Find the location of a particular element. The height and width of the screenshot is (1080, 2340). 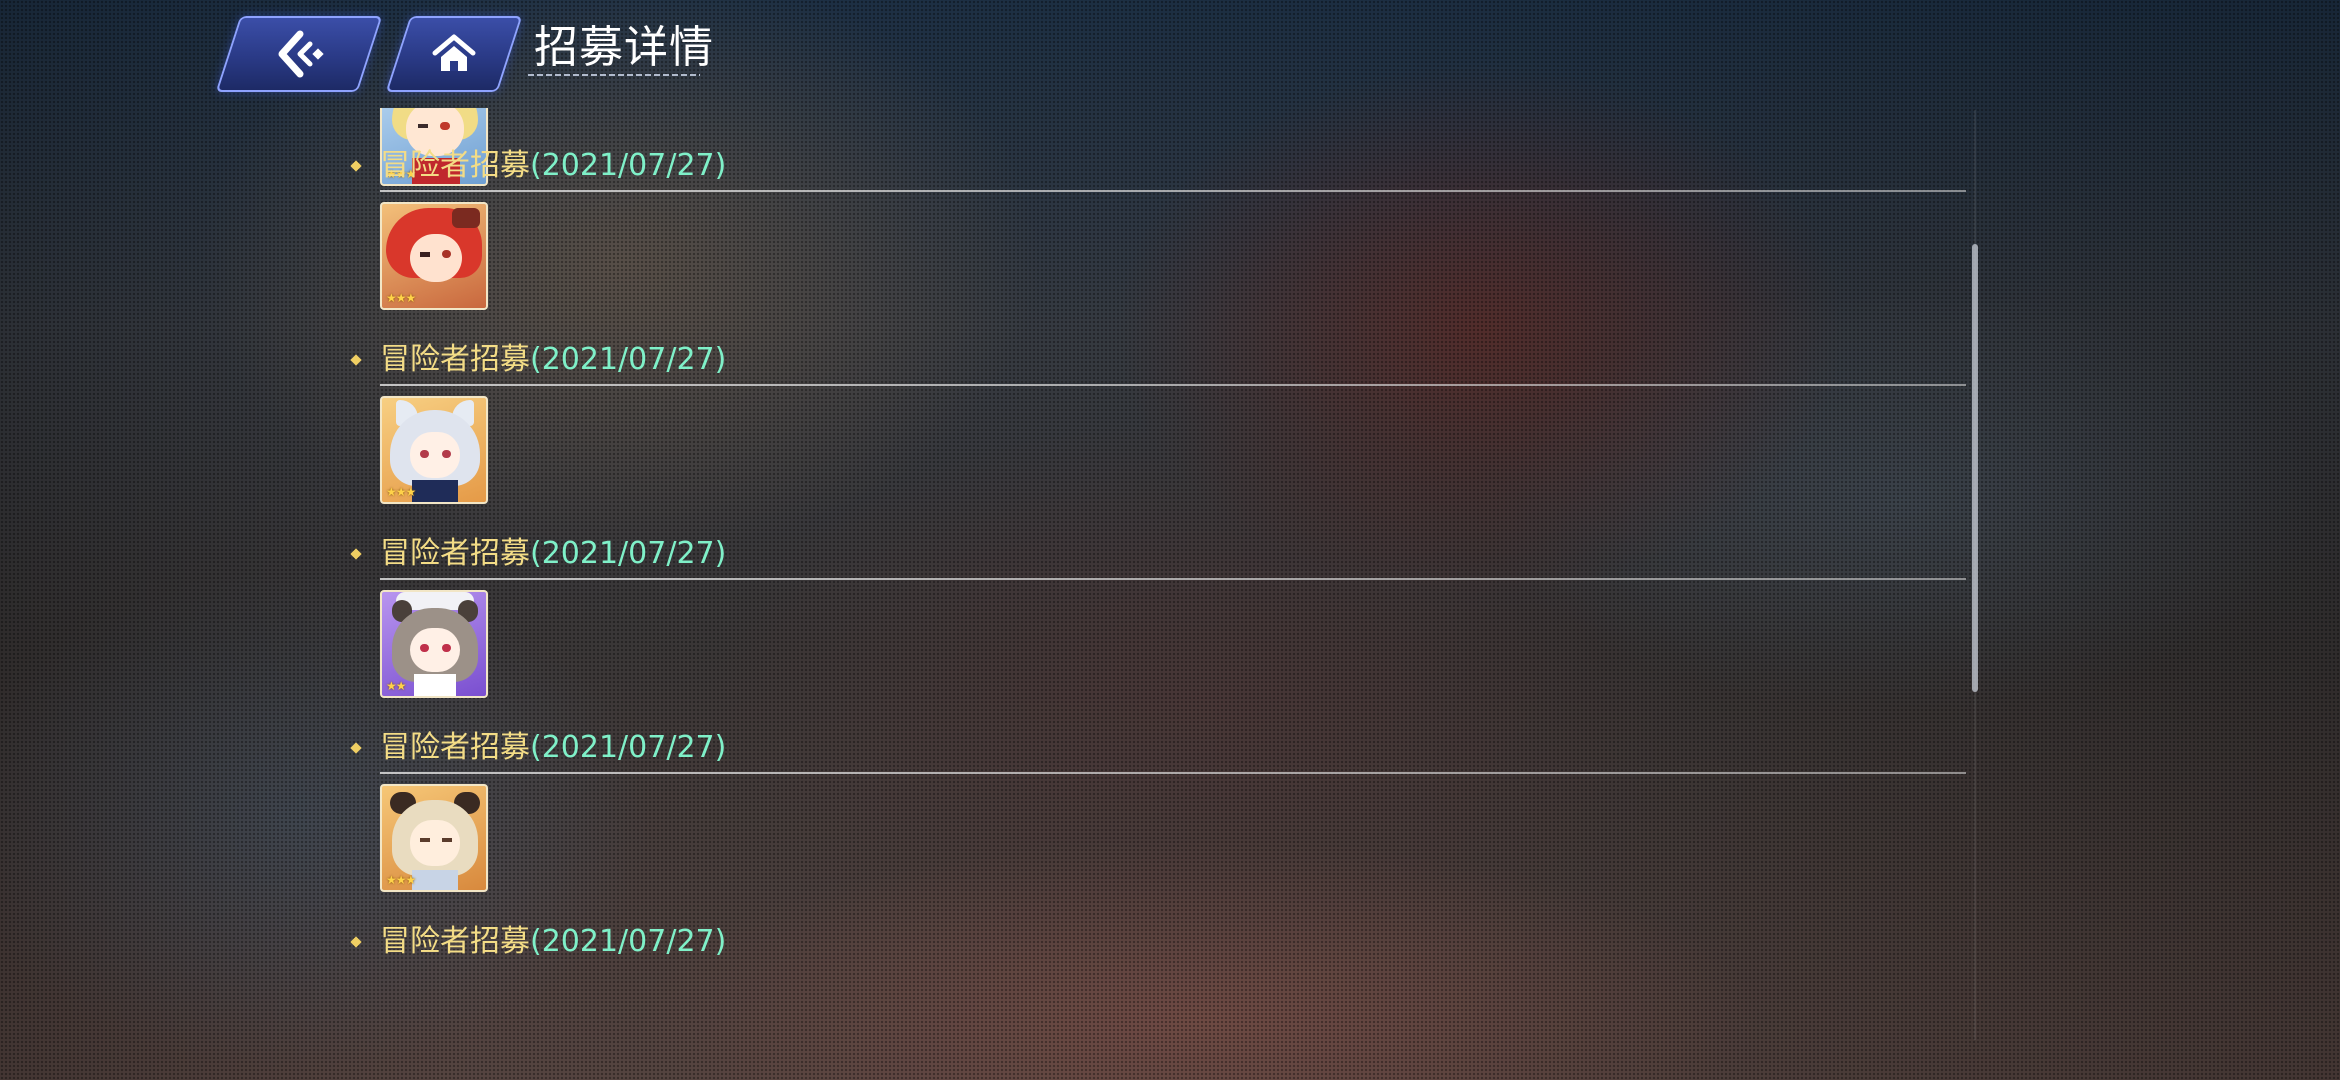

home-button is located at coordinates (454, 54).